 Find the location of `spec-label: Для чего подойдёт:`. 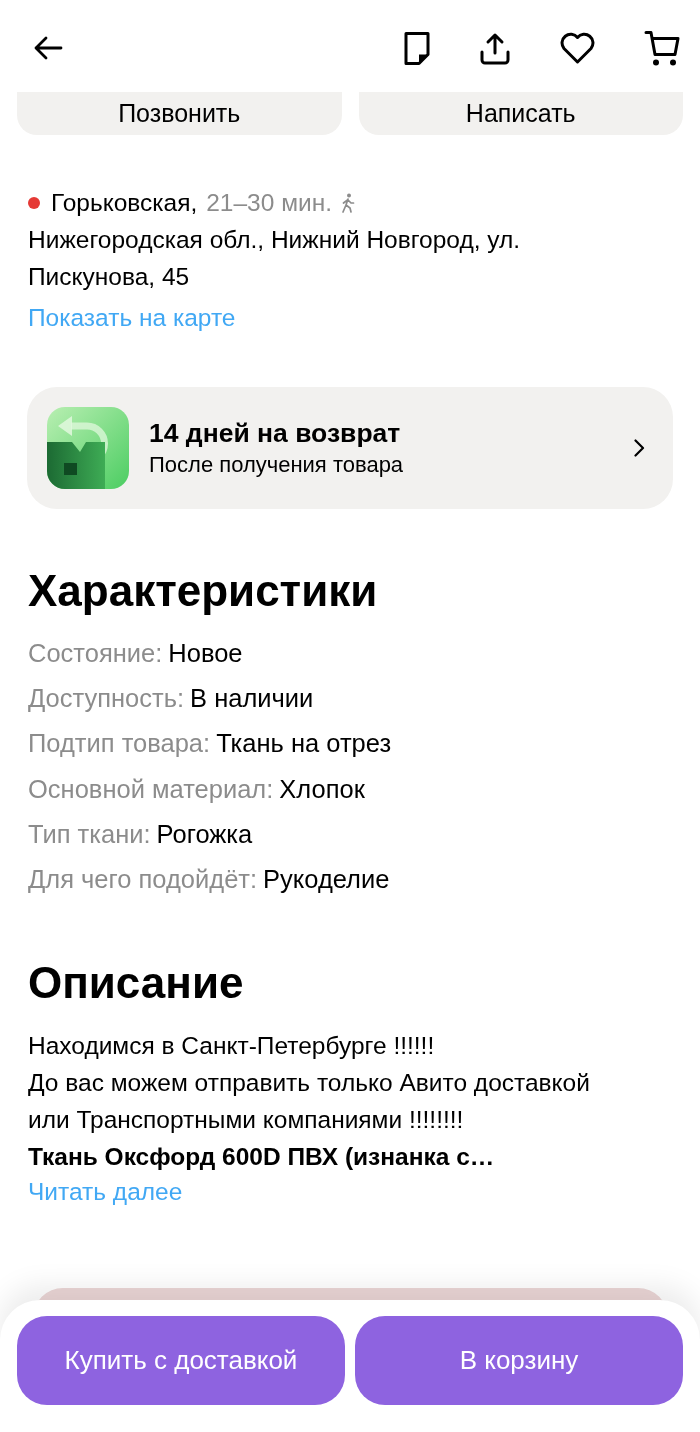

spec-label: Для чего подойдёт: is located at coordinates (143, 878).